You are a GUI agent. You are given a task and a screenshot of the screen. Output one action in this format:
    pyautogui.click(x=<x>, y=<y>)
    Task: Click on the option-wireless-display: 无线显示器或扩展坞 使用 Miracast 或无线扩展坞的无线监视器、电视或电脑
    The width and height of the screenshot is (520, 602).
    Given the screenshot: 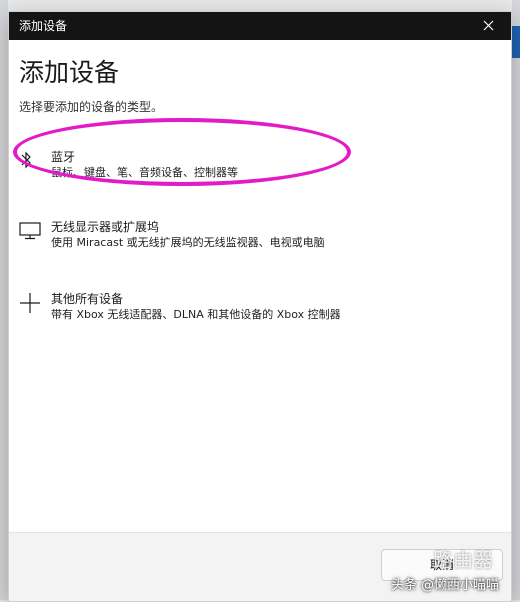 What is the action you would take?
    pyautogui.click(x=260, y=242)
    